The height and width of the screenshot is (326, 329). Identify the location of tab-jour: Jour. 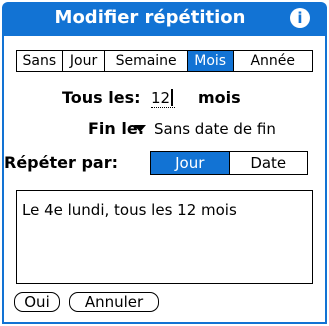
(84, 61).